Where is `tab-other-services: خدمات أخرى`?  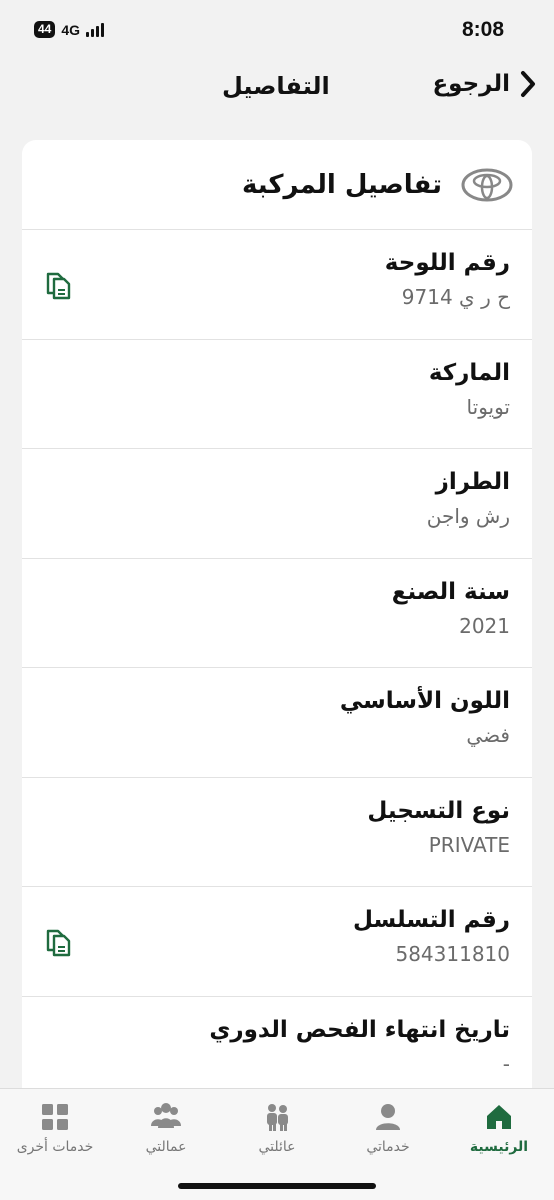
tab-other-services: خدمات أخرى is located at coordinates (55, 1127).